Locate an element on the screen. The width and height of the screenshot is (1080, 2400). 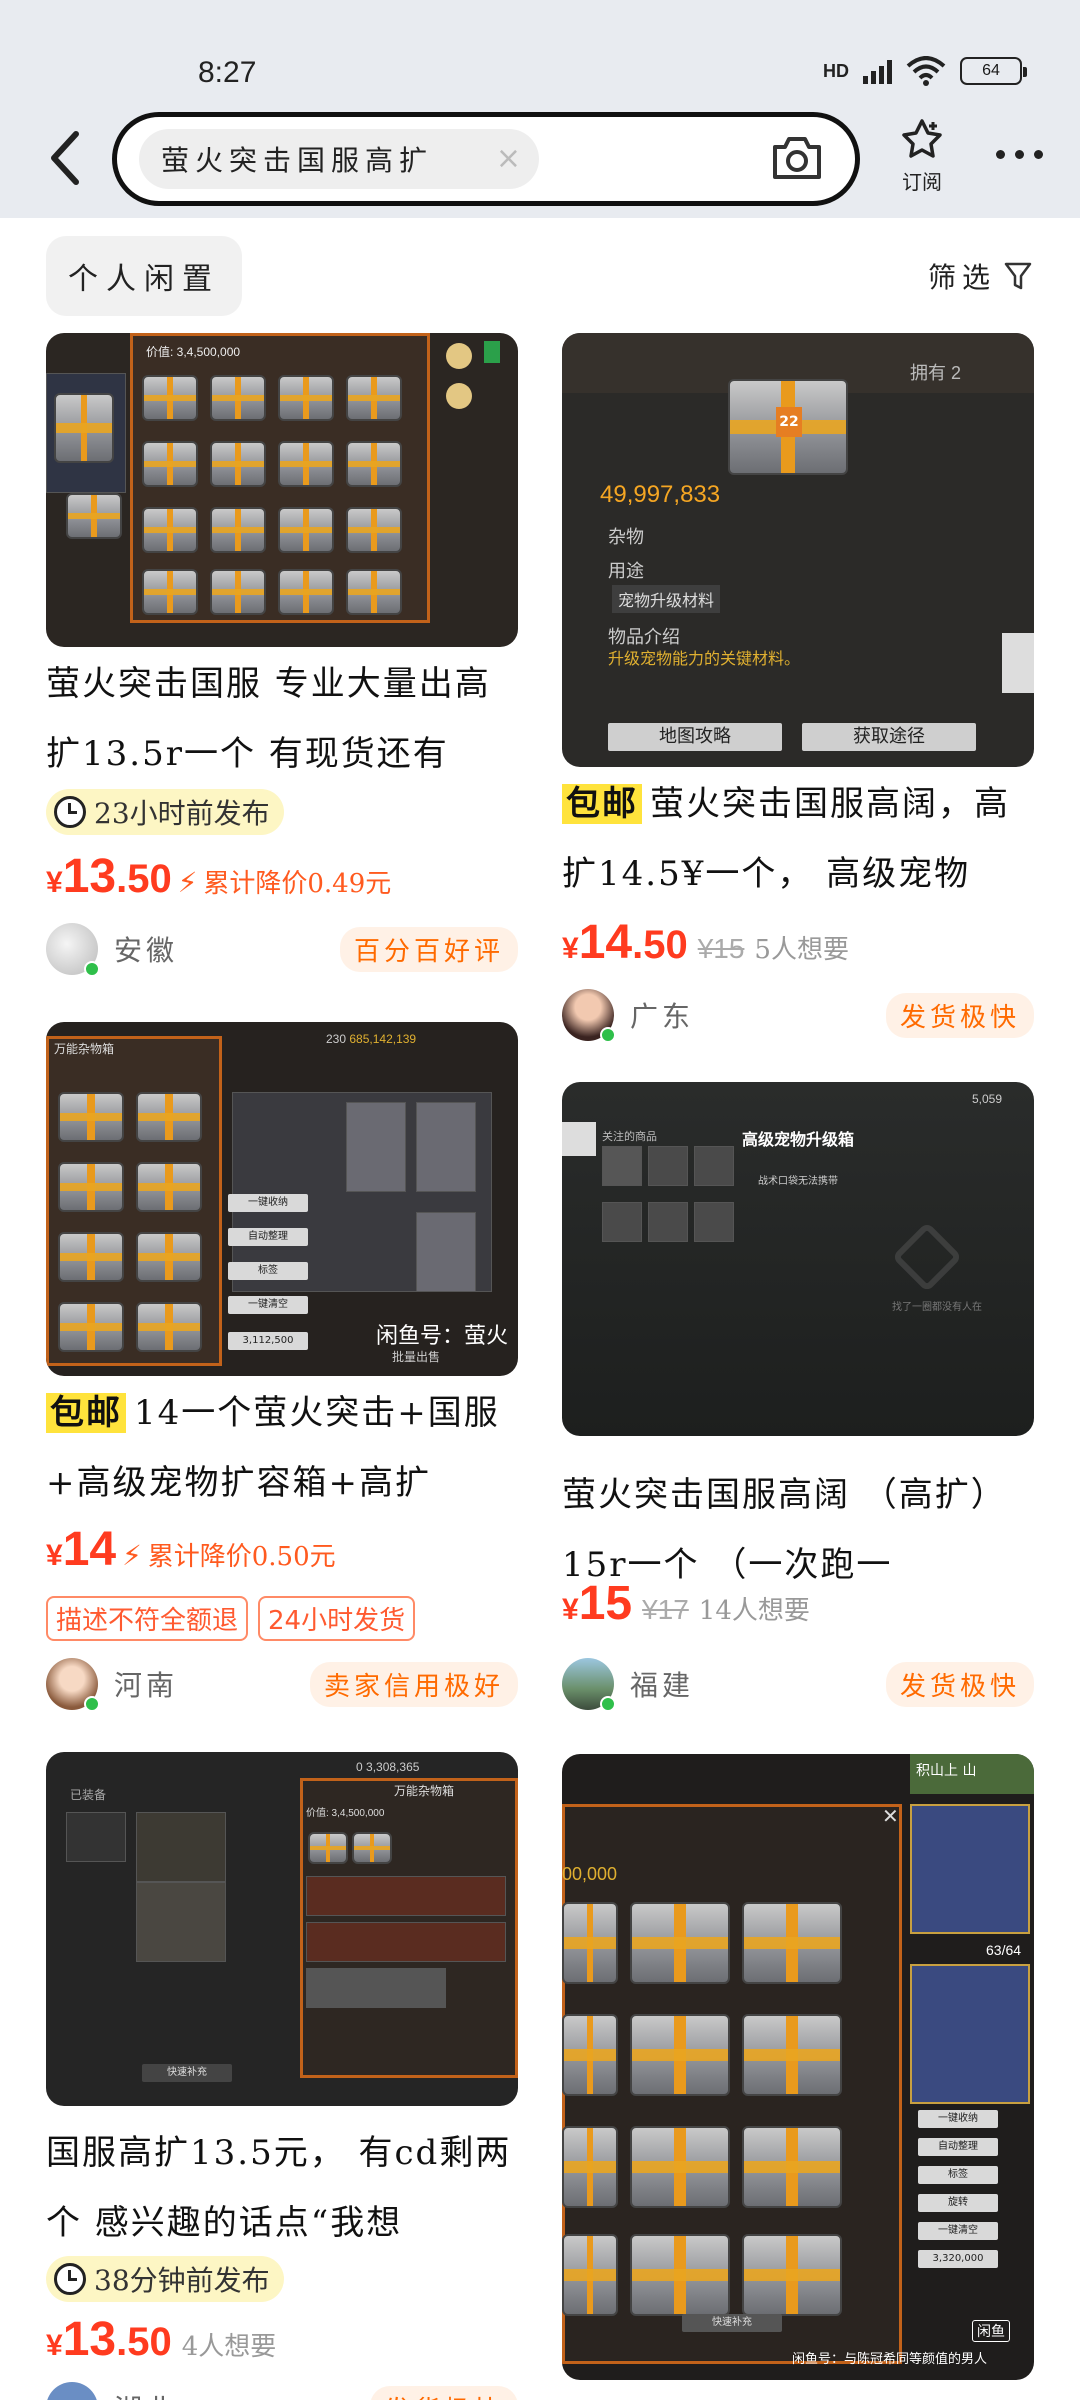
price-row: ¥14 ⚡ 累计降价0.50元 is located at coordinates (191, 1549).